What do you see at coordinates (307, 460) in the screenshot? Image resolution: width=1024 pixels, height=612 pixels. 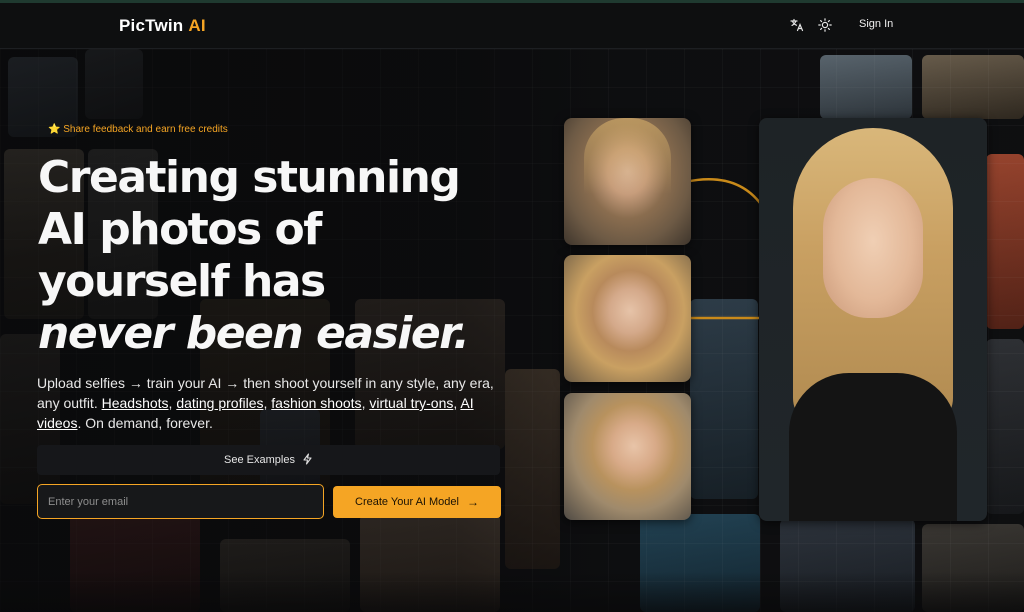 I see `lightning-icon` at bounding box center [307, 460].